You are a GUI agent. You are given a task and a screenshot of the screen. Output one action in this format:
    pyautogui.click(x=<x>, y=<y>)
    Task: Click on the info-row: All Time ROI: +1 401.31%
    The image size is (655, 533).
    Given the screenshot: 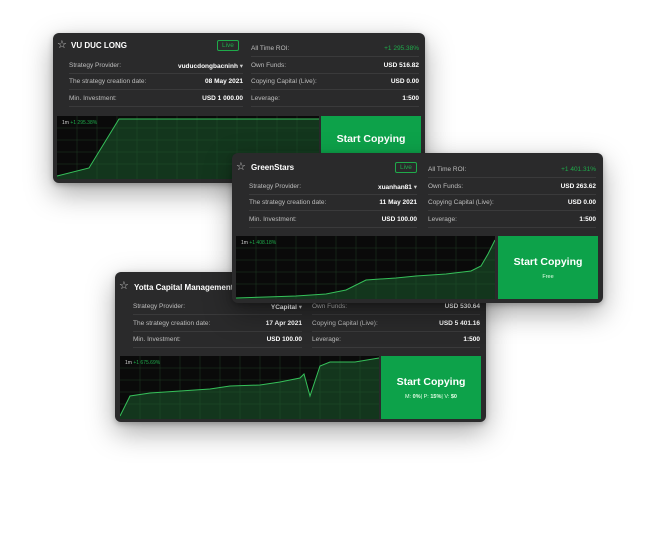 What is the action you would take?
    pyautogui.click(x=512, y=170)
    